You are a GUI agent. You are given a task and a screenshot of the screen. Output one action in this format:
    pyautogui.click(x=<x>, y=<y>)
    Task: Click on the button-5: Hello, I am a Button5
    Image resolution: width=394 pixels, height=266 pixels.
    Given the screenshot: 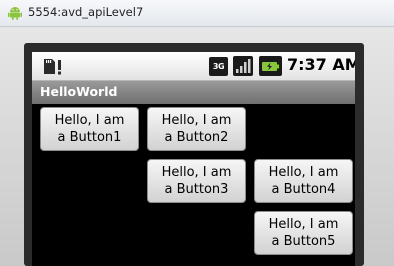 What is the action you would take?
    pyautogui.click(x=303, y=233)
    